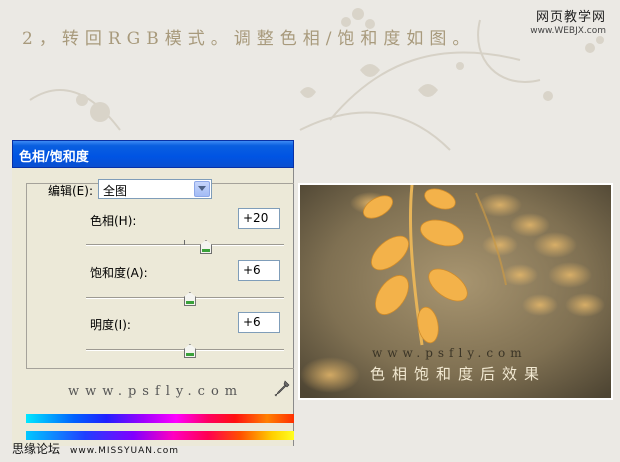 The height and width of the screenshot is (462, 620). Describe the element at coordinates (458, 374) in the screenshot. I see `photo-caption: 色相饱和度后效果` at that location.